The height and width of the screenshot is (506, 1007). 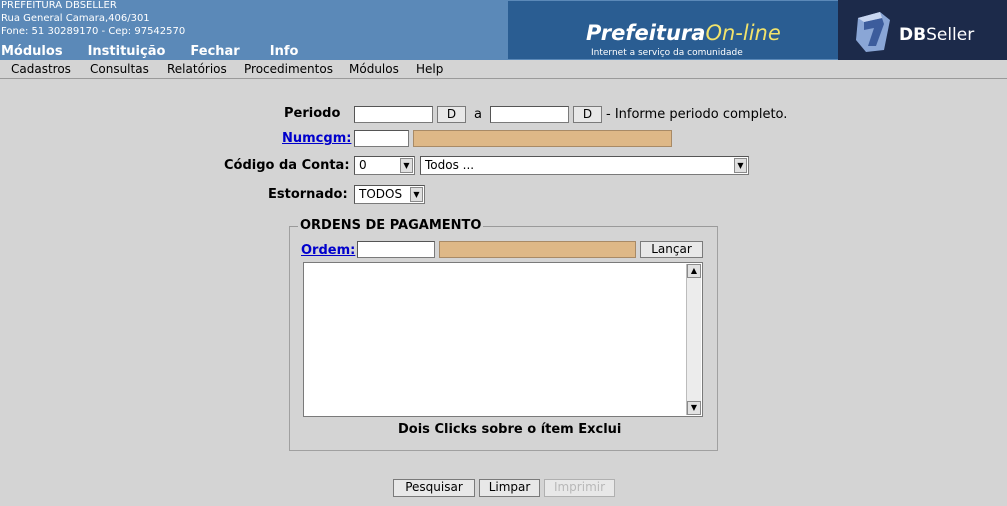 What do you see at coordinates (587, 114) in the screenshot?
I see `periodo-end-date-button: D` at bounding box center [587, 114].